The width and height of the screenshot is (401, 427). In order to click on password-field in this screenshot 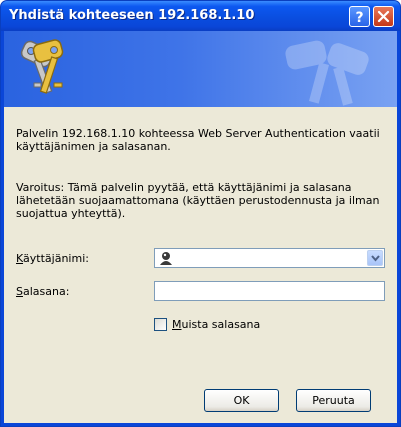, I will do `click(269, 291)`.